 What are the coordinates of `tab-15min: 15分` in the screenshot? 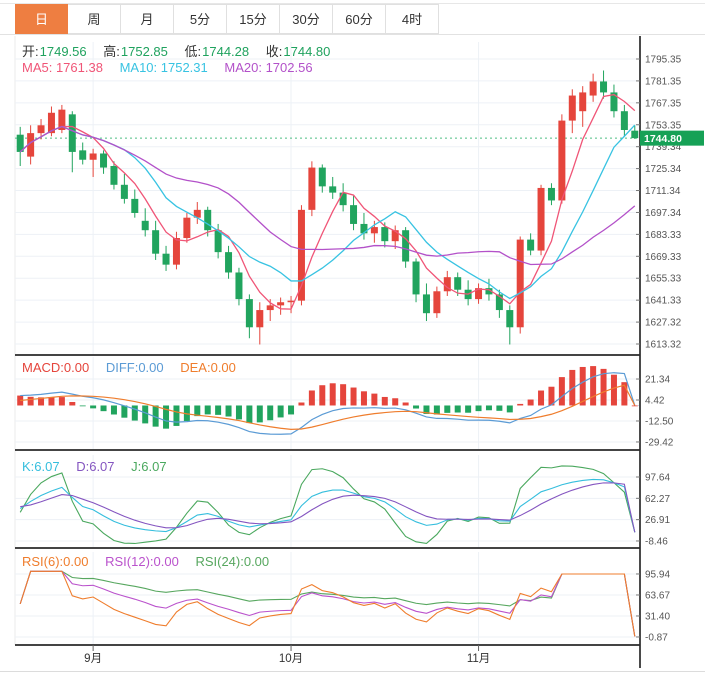 It's located at (253, 19).